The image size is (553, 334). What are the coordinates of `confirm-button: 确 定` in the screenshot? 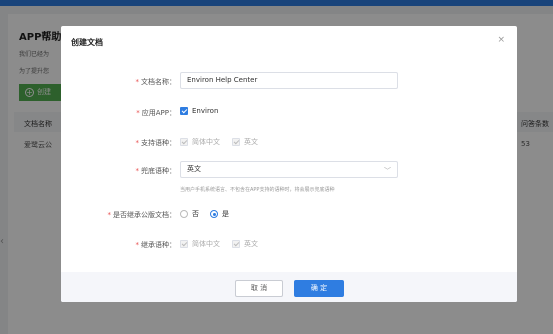 It's located at (319, 288).